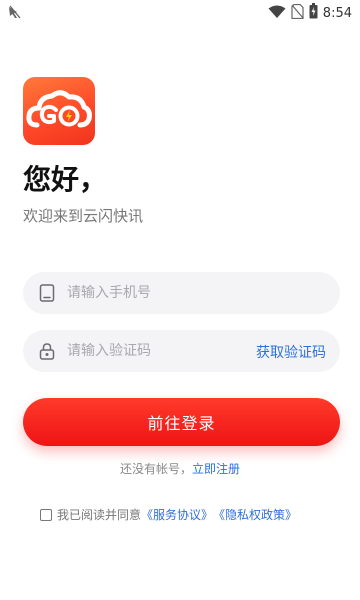  I want to click on phone-field, so click(181, 293).